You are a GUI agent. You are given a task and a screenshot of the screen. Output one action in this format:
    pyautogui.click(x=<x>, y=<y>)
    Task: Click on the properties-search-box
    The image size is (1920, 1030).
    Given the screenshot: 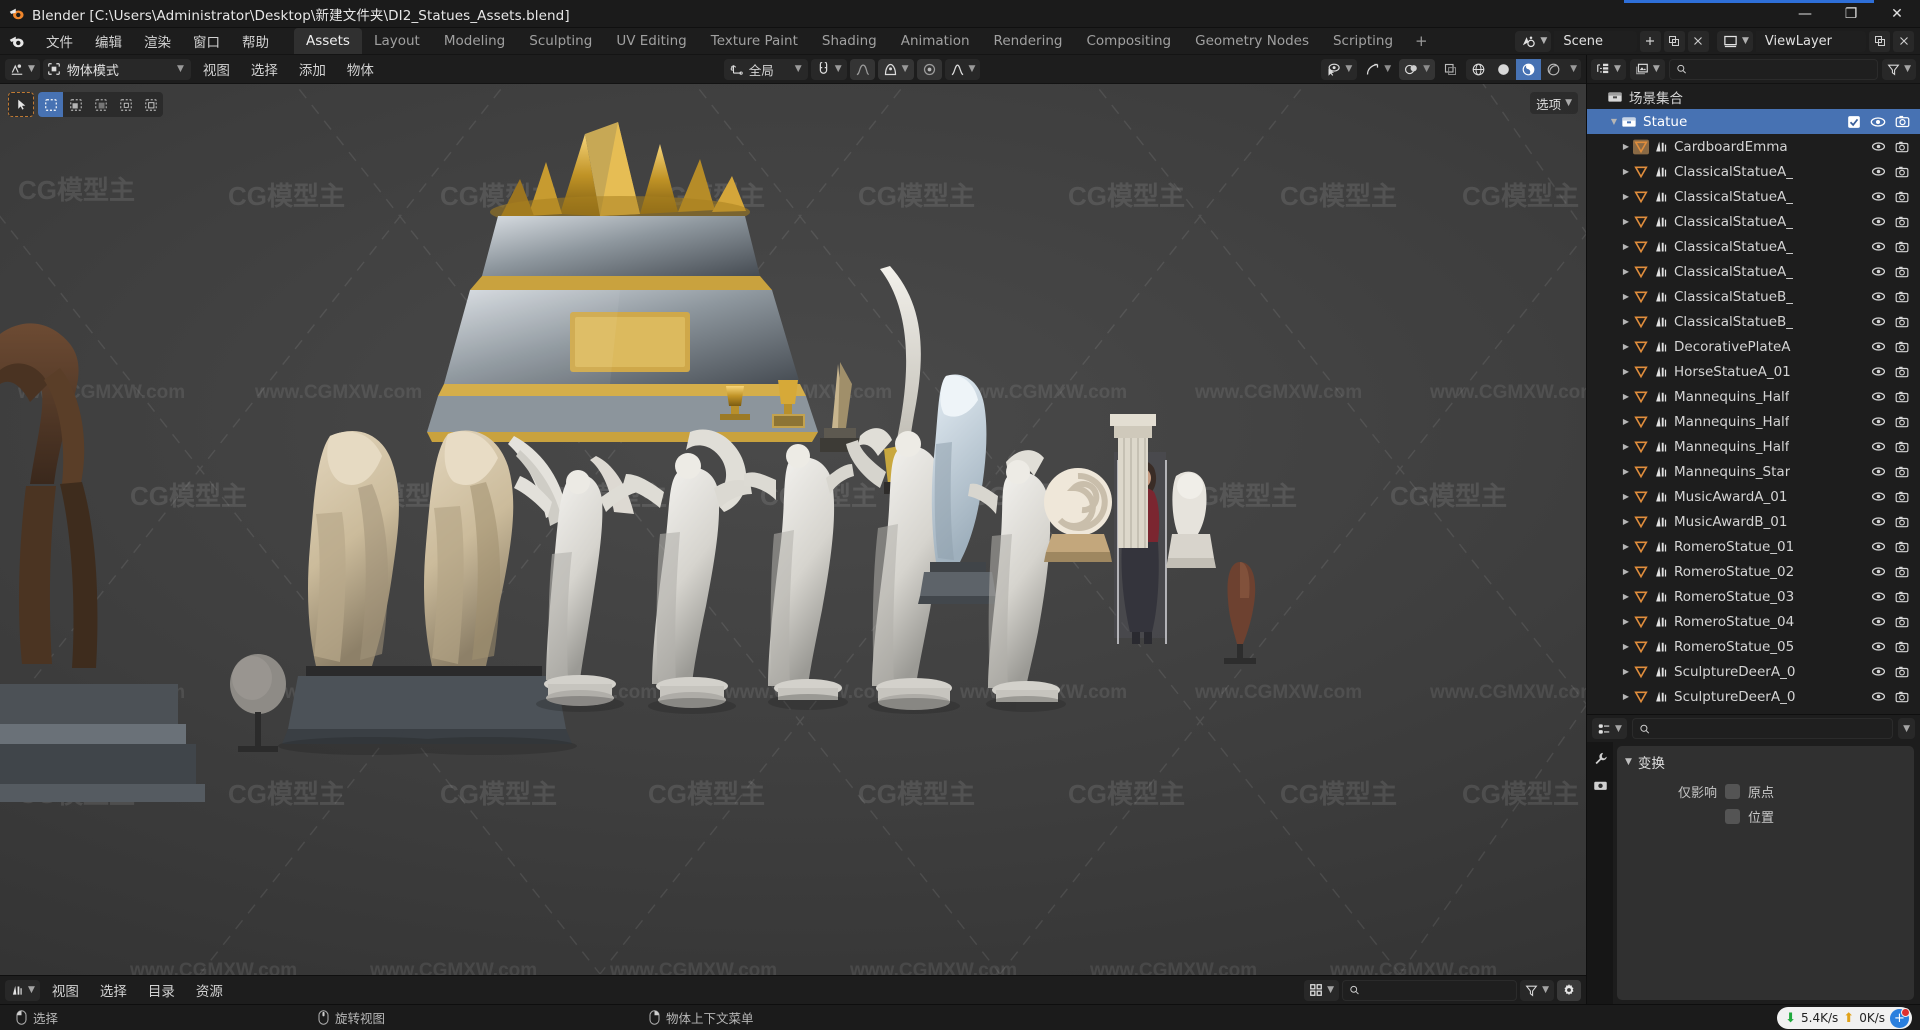 What is the action you would take?
    pyautogui.click(x=1762, y=728)
    